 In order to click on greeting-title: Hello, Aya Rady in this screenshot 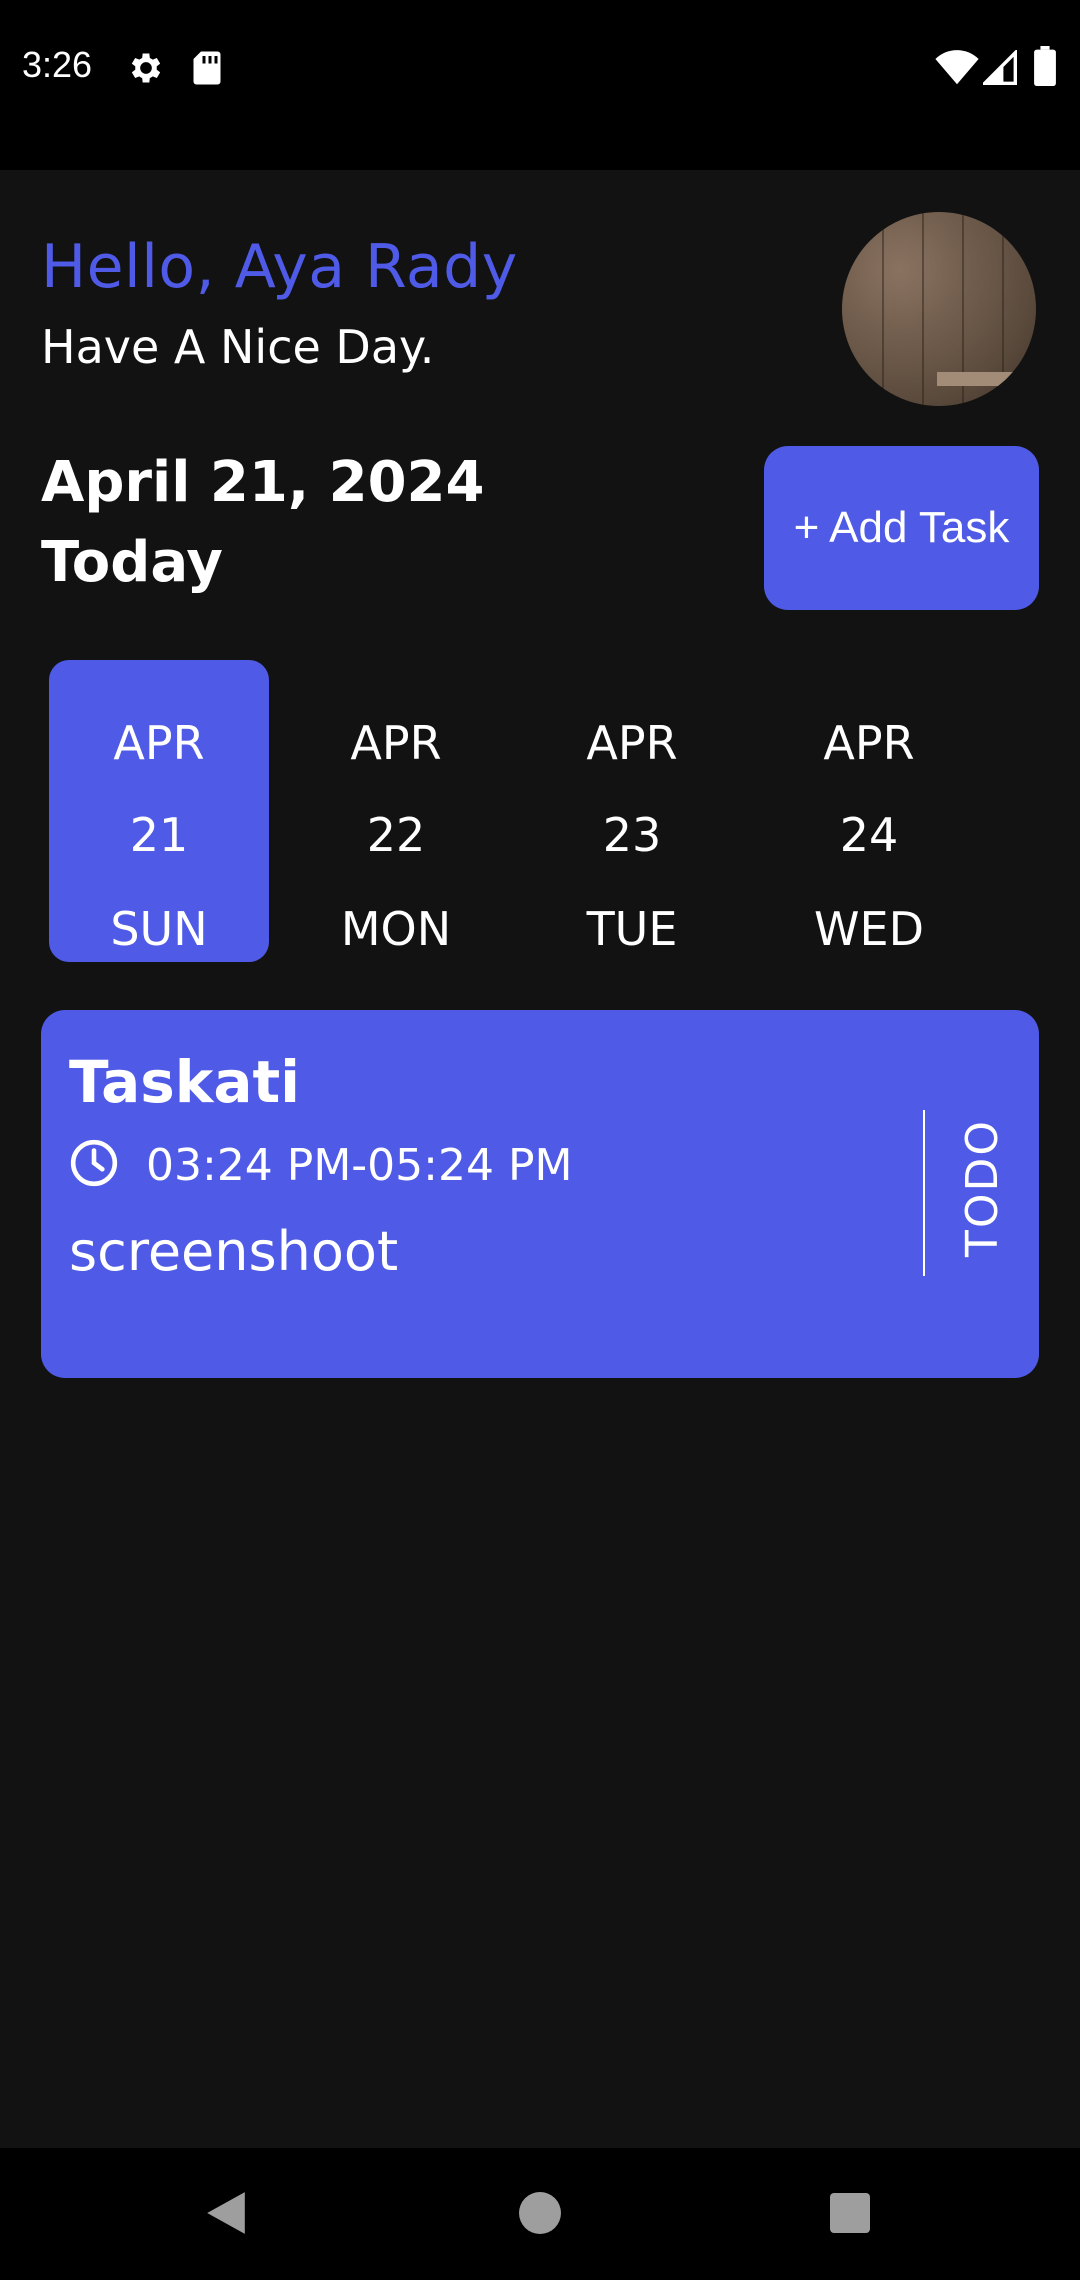, I will do `click(279, 267)`.